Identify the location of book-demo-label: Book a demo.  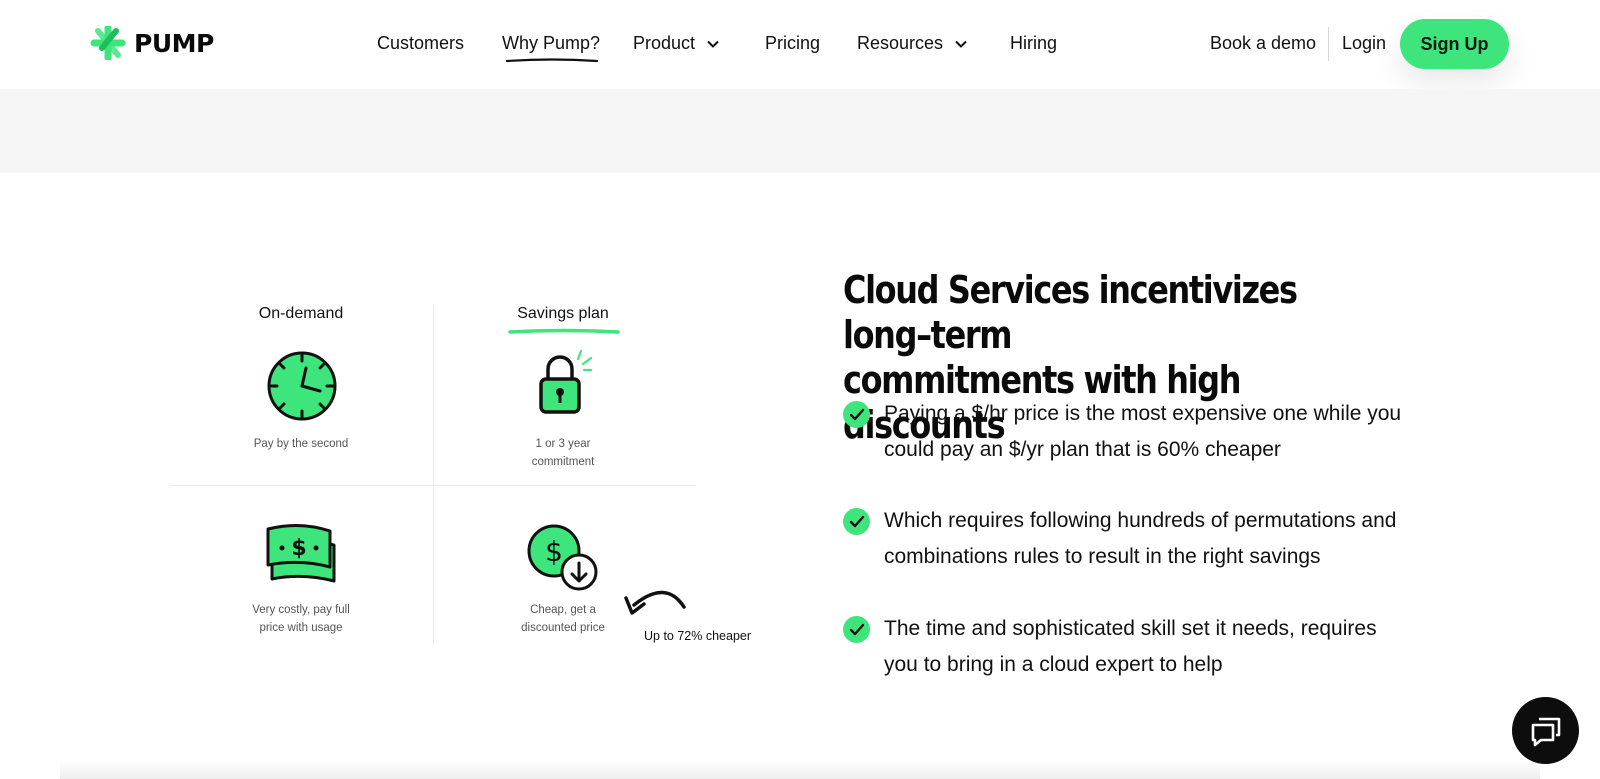
(1263, 43).